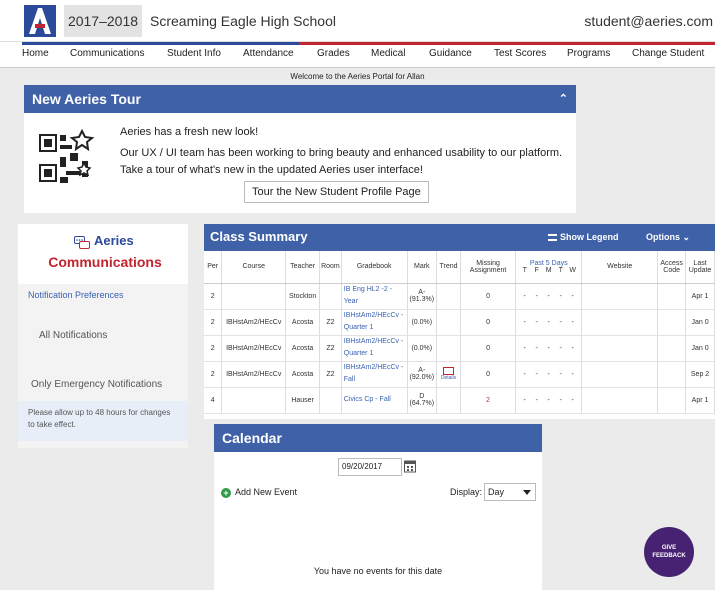  Describe the element at coordinates (243, 21) in the screenshot. I see `school-name: Screaming Eagle High School` at that location.